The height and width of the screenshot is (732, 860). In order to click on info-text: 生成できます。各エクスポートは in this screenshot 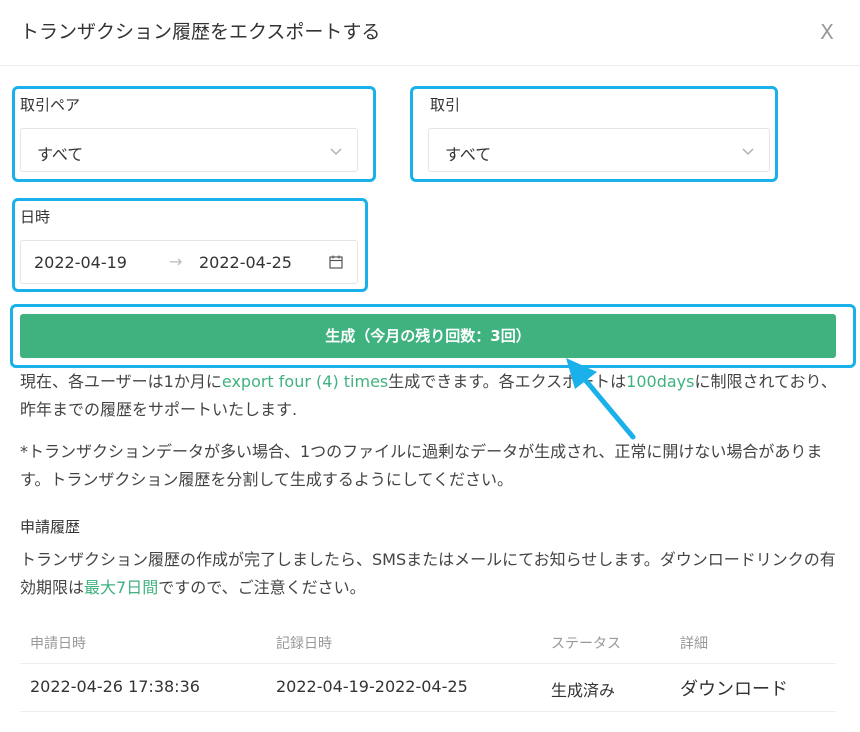, I will do `click(507, 381)`.